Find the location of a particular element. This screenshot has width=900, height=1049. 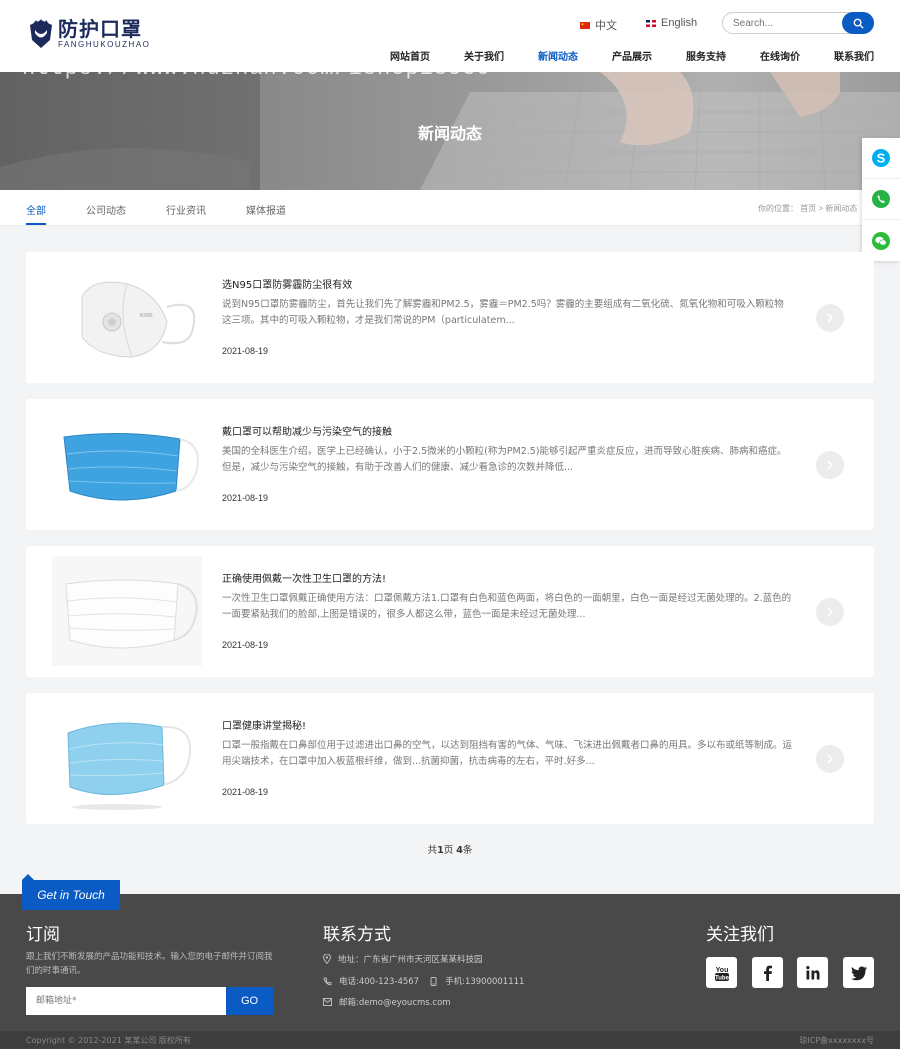

email-text: 邮箱:demo@eyoucms.com is located at coordinates (395, 1003).